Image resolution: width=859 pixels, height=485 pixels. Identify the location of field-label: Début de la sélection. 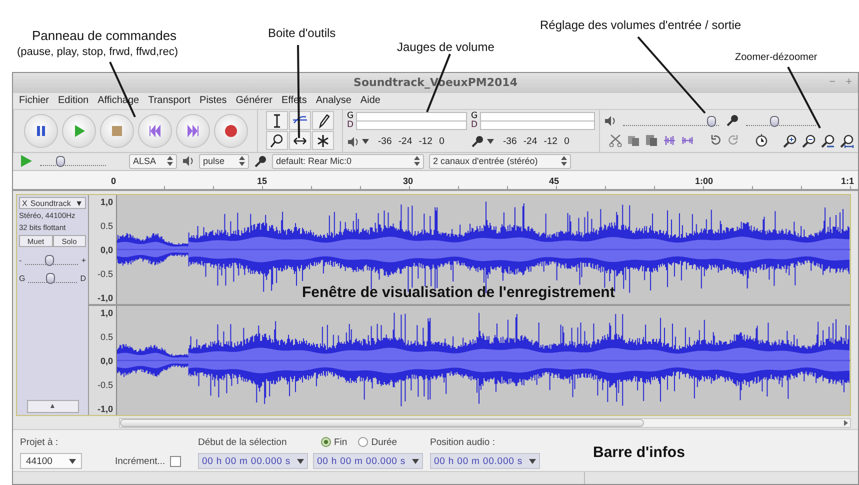
(243, 442).